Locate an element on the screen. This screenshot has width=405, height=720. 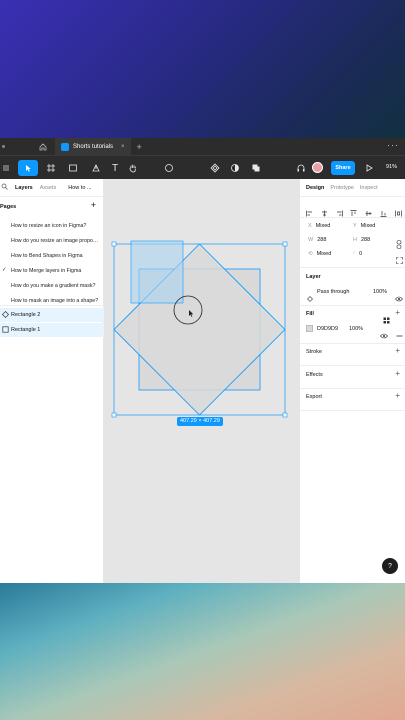
page-item: How to Bend Shapes in Figma is located at coordinates (52, 256).